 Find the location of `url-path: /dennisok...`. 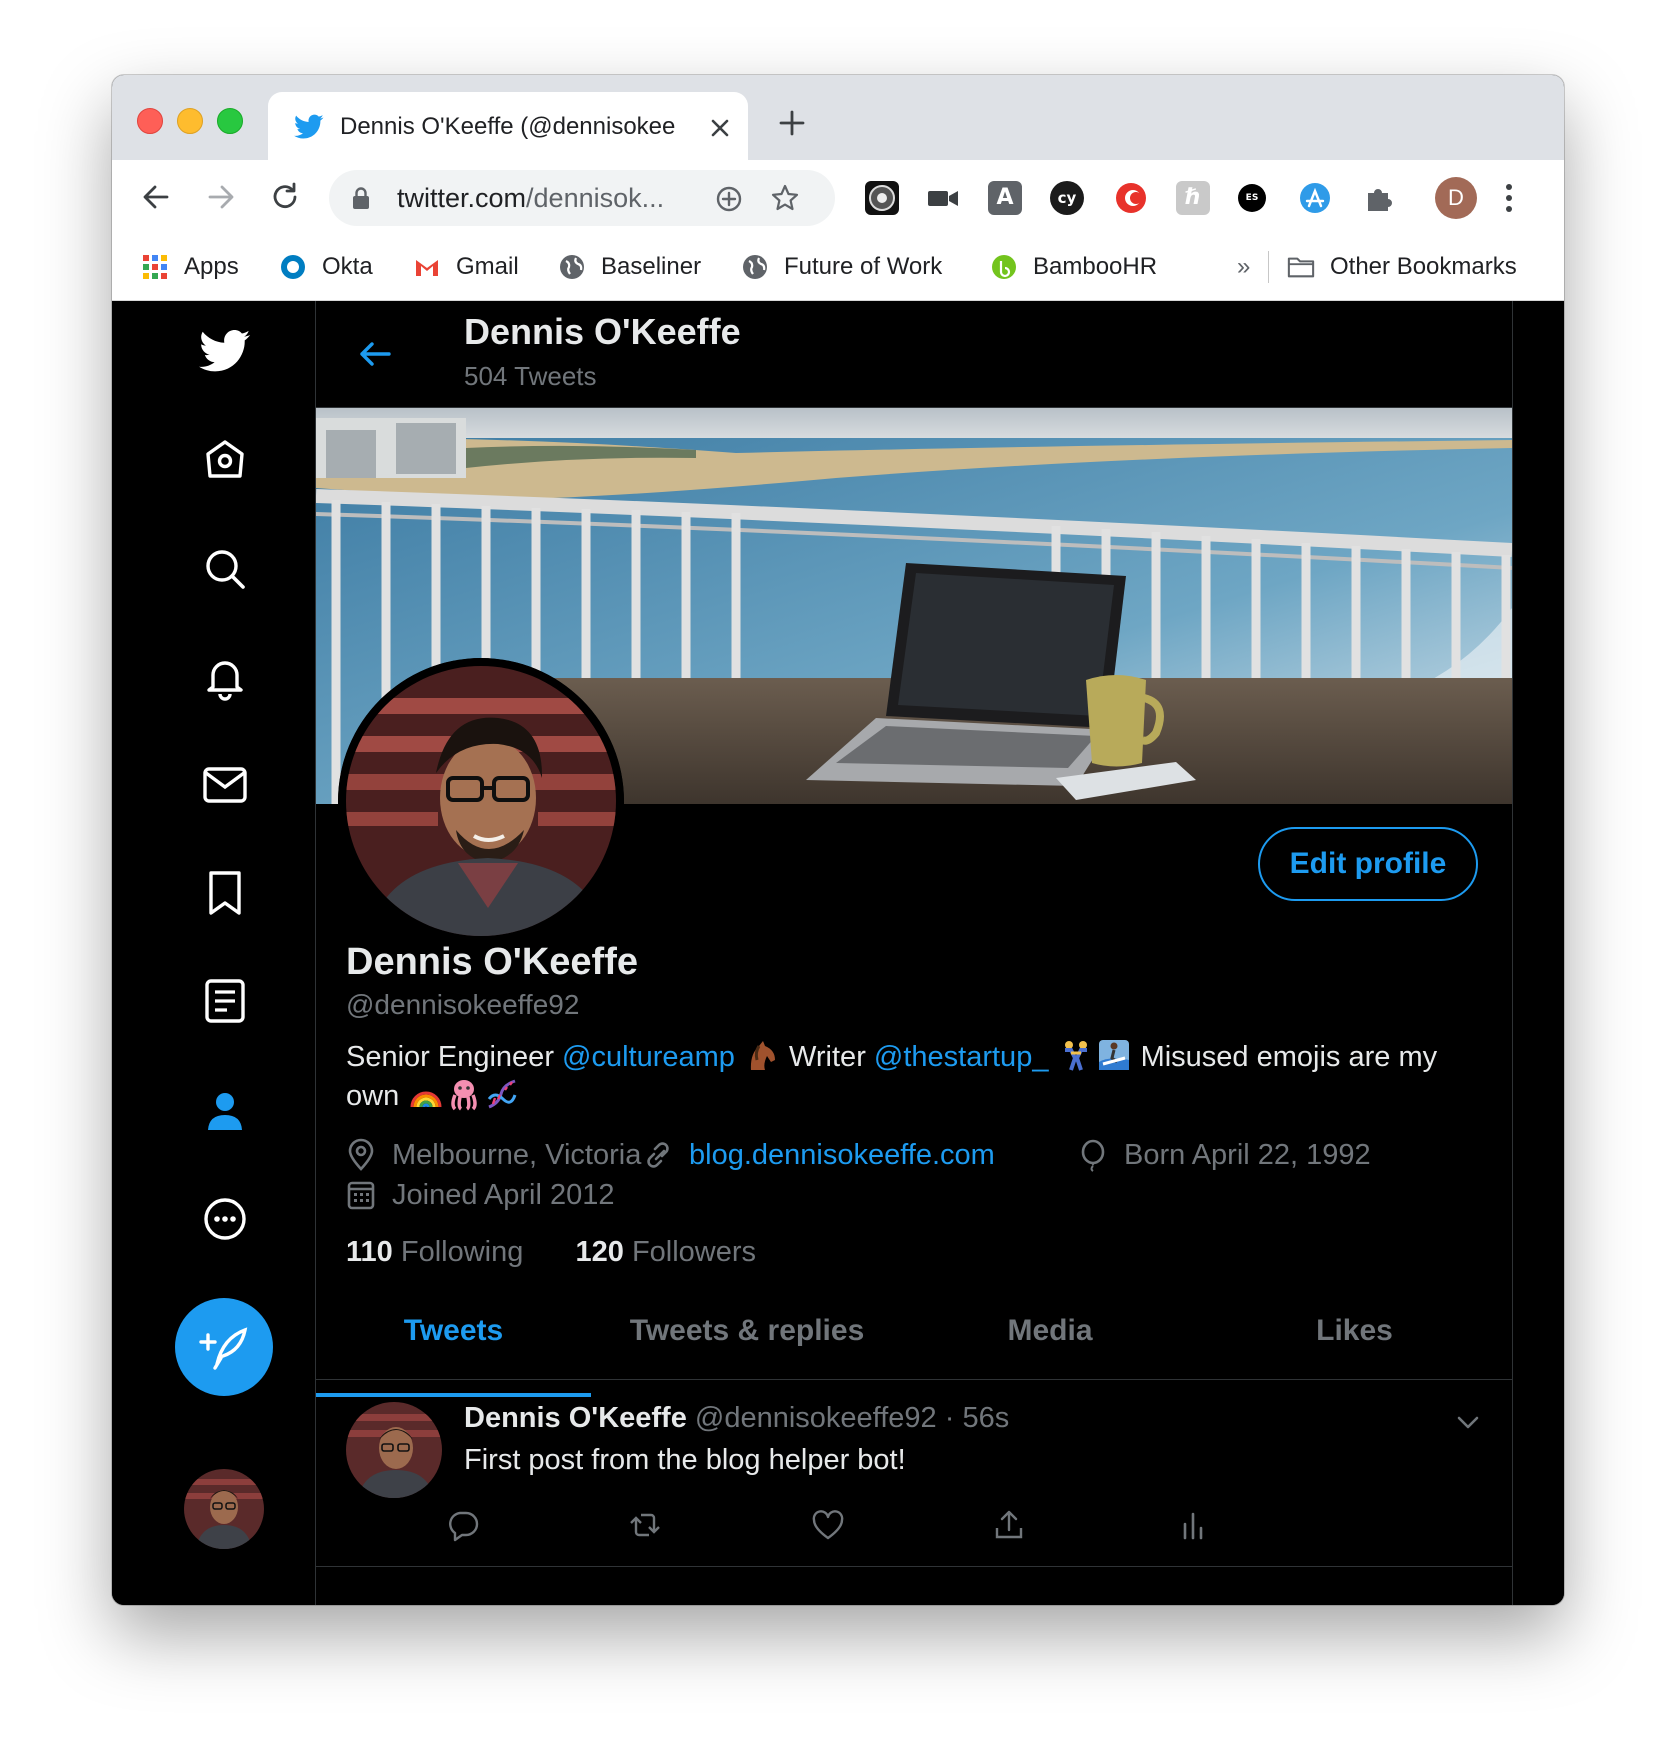

url-path: /dennisok... is located at coordinates (595, 198).